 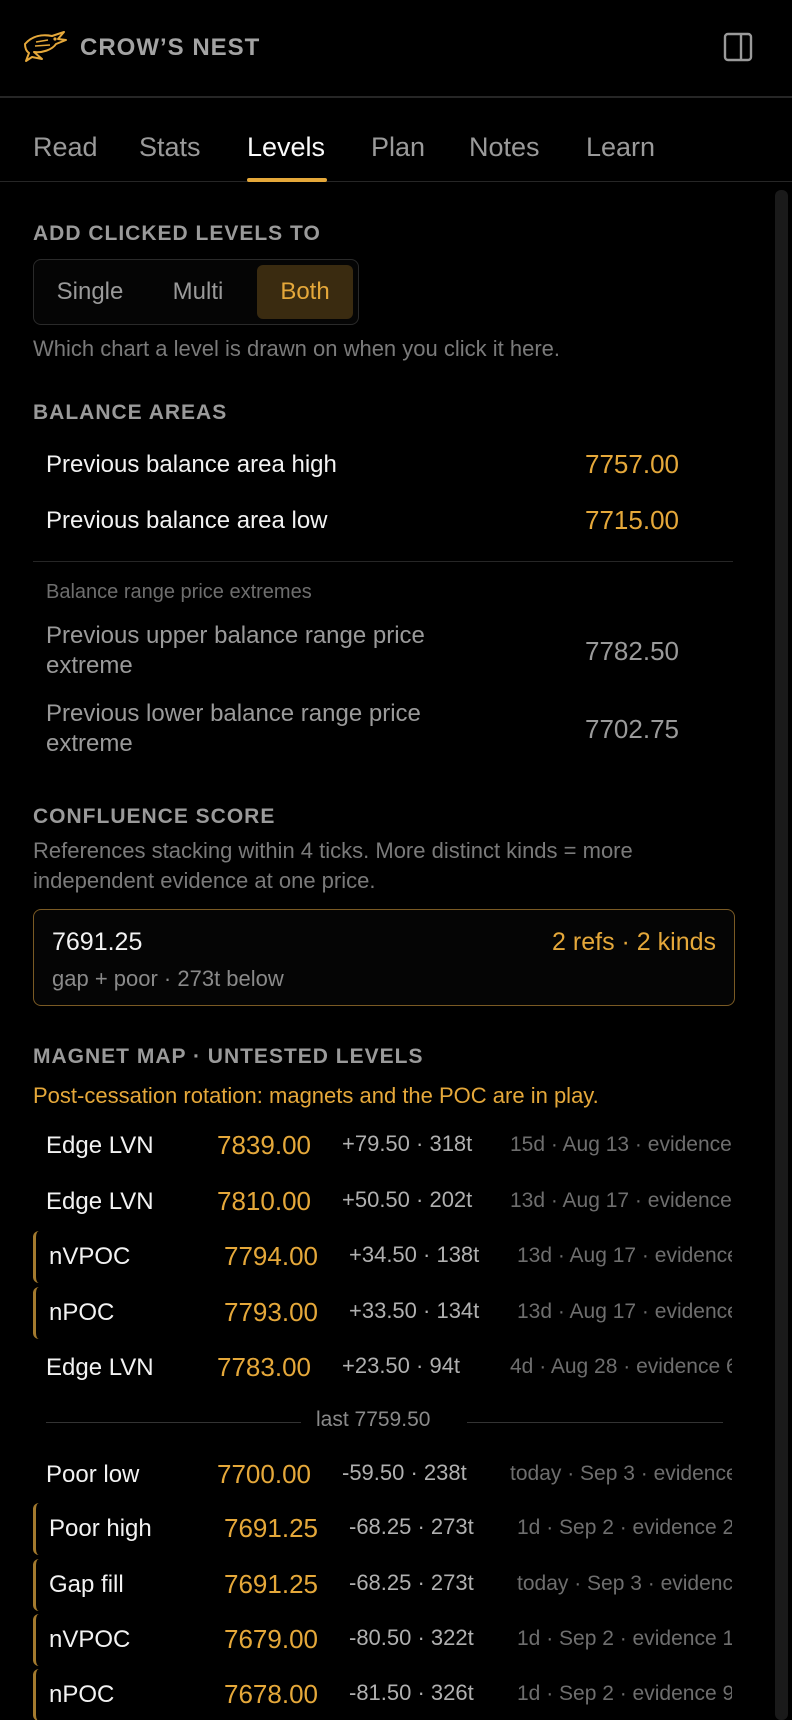 I want to click on level-meta: 13d · Aug 17 · evidence 4, so click(x=624, y=1311).